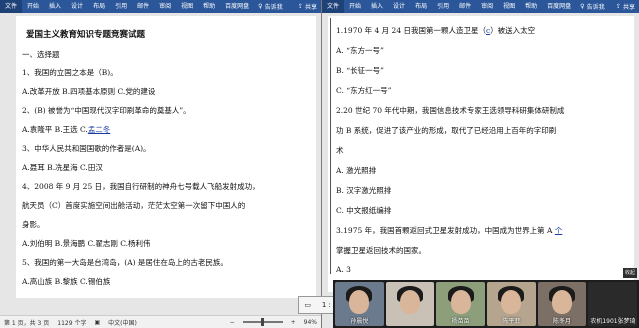 Image resolution: width=639 pixels, height=328 pixels. What do you see at coordinates (293, 322) in the screenshot?
I see `zoom-in-button: +` at bounding box center [293, 322].